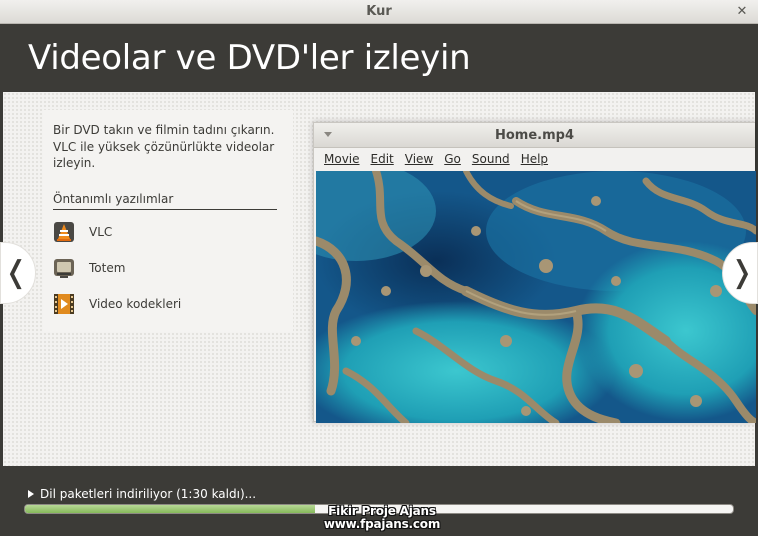  Describe the element at coordinates (165, 201) in the screenshot. I see `default-software-heading: Öntanımlı yazılımlar` at that location.